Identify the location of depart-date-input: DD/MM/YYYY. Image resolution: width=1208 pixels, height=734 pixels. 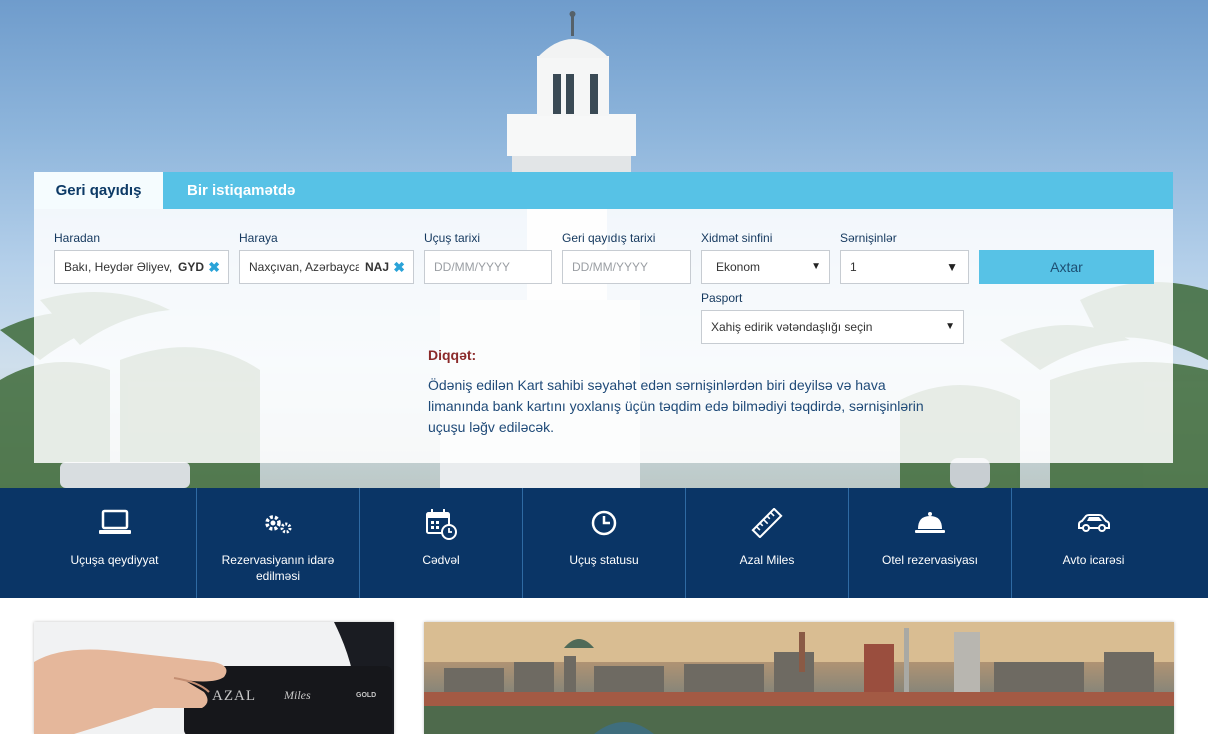
(488, 267).